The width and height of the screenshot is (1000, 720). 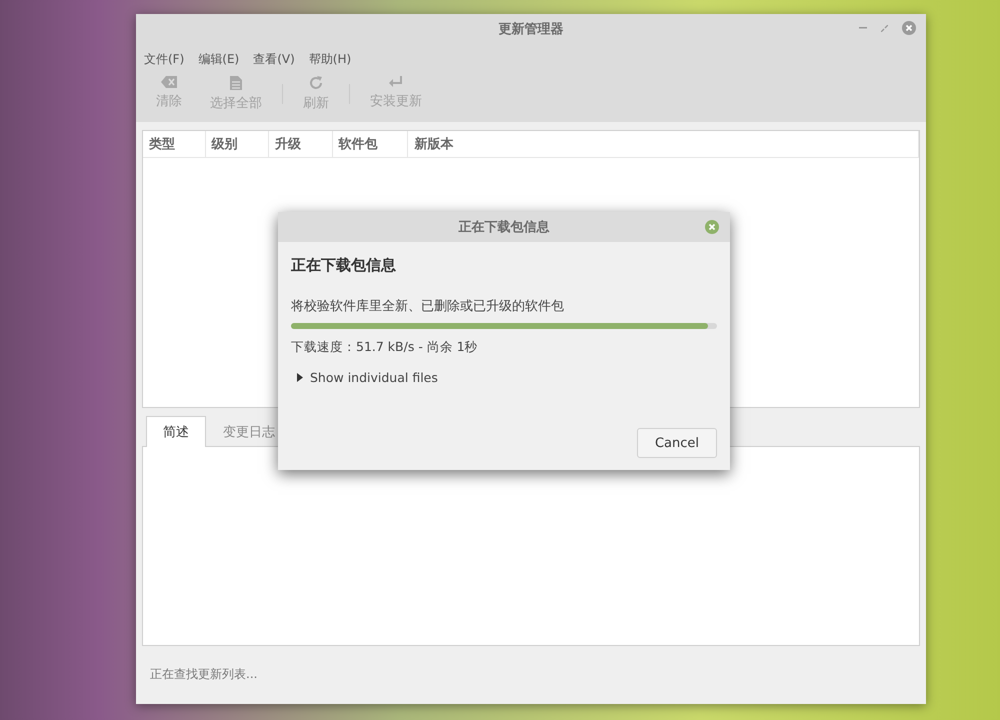 I want to click on dialog-title: 正在下载包信息, so click(x=504, y=227).